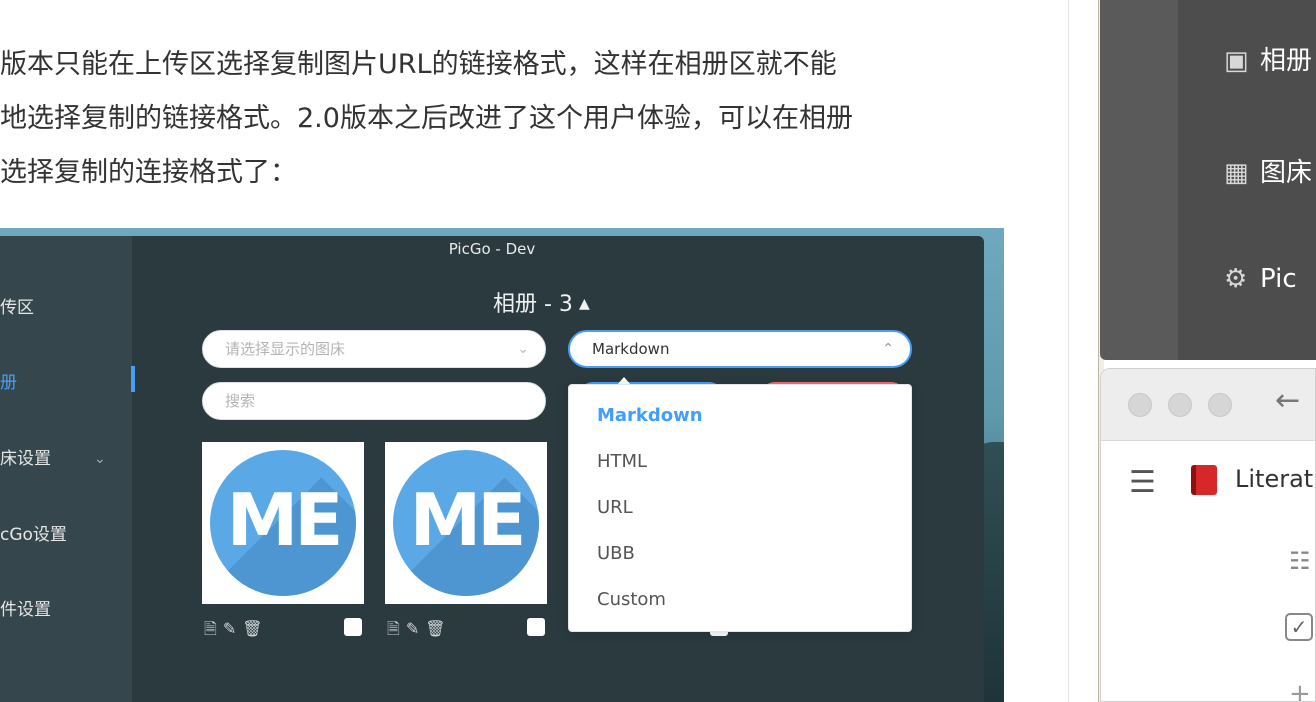 The height and width of the screenshot is (702, 1316). Describe the element at coordinates (615, 507) in the screenshot. I see `dropdown-option-url: URL` at that location.